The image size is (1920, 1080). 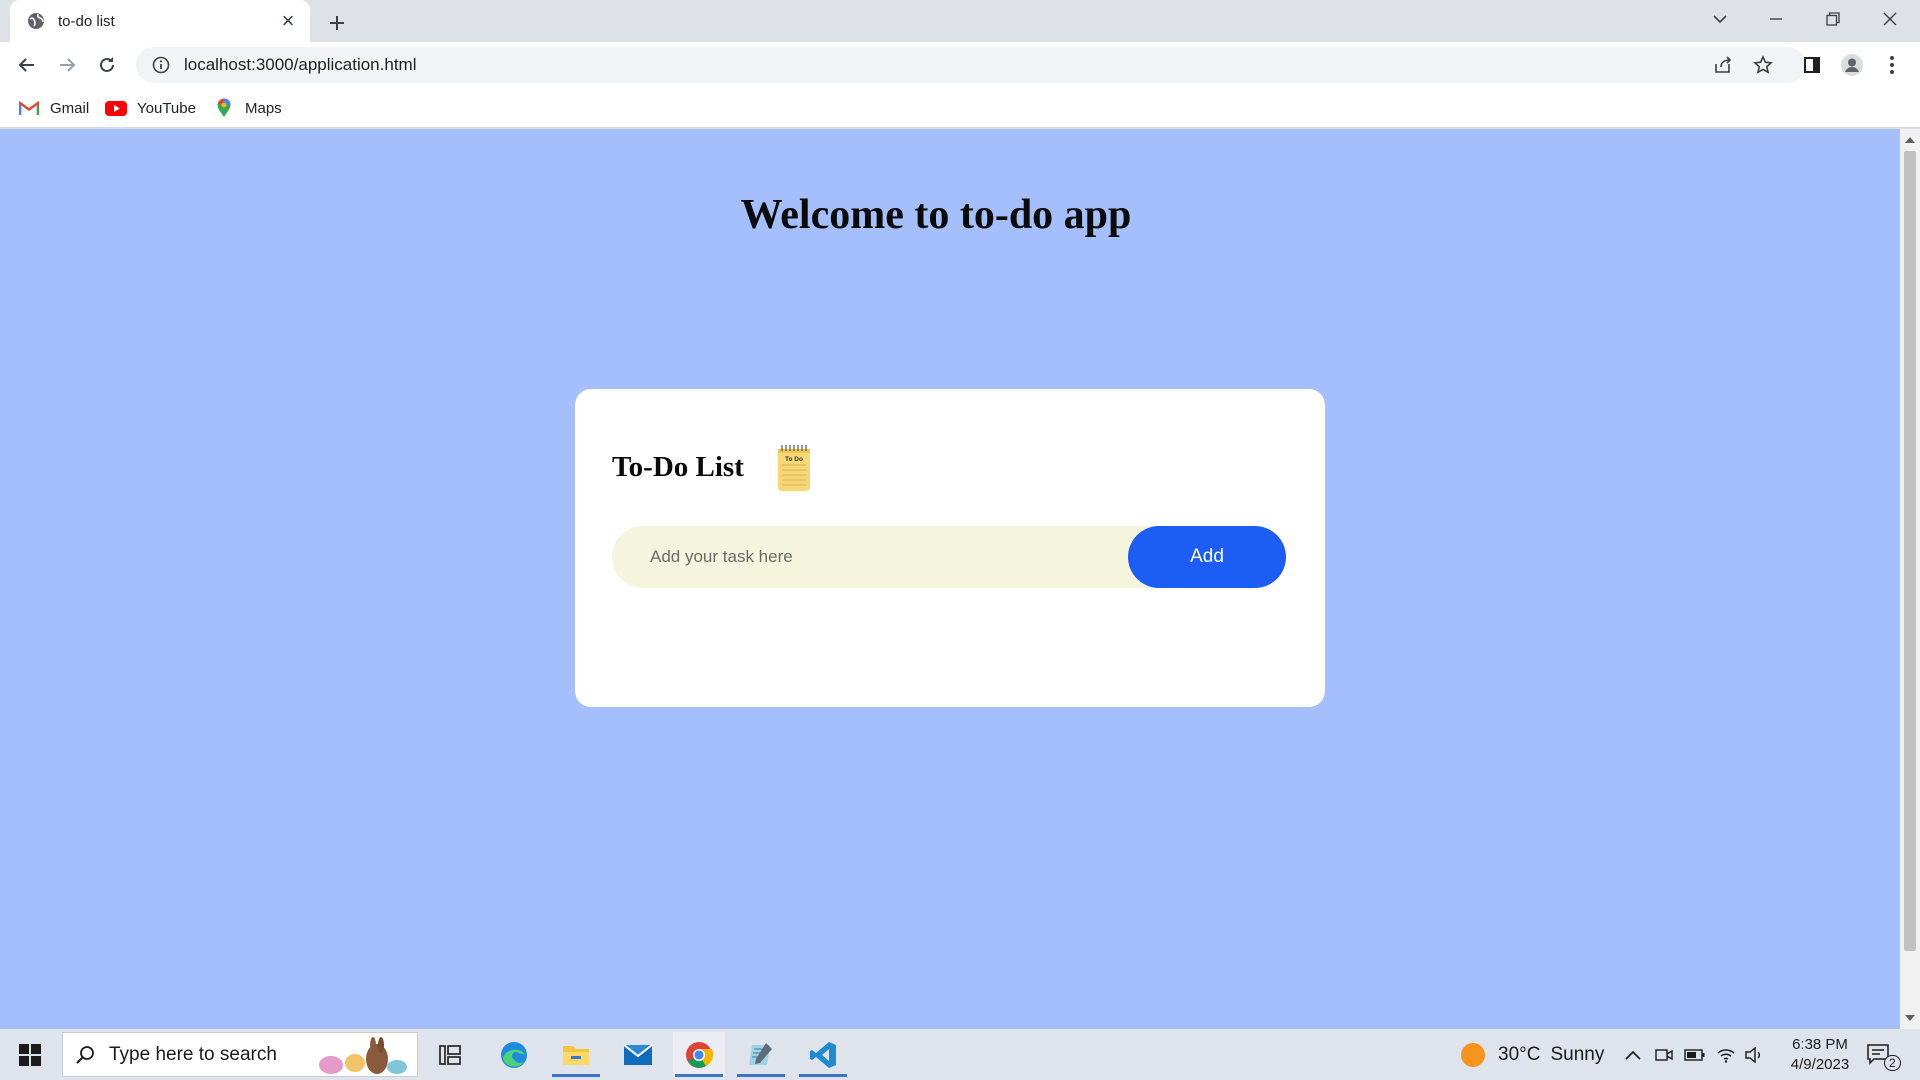 What do you see at coordinates (1910, 1018) in the screenshot?
I see `scroll-down-icon` at bounding box center [1910, 1018].